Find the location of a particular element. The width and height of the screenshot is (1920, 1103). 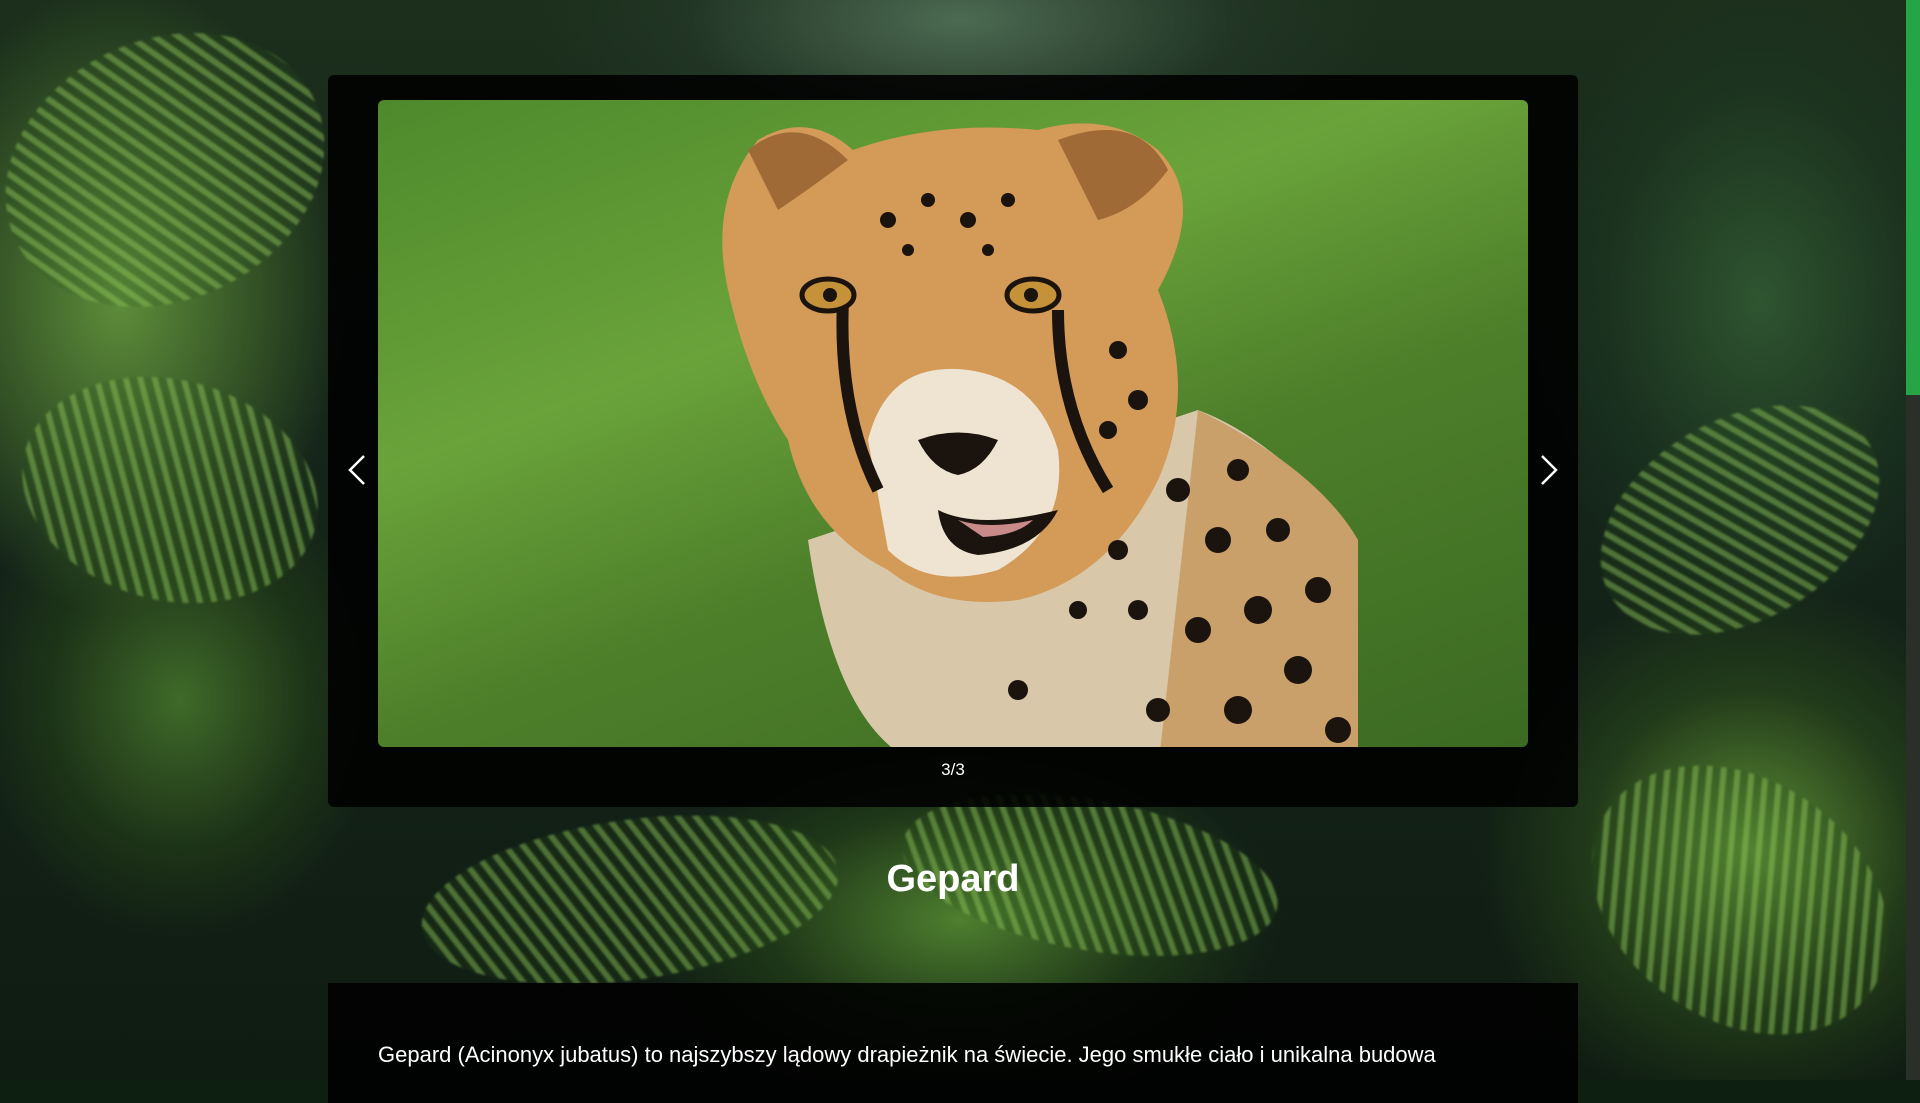

image-counter: 3/3 is located at coordinates (953, 769).